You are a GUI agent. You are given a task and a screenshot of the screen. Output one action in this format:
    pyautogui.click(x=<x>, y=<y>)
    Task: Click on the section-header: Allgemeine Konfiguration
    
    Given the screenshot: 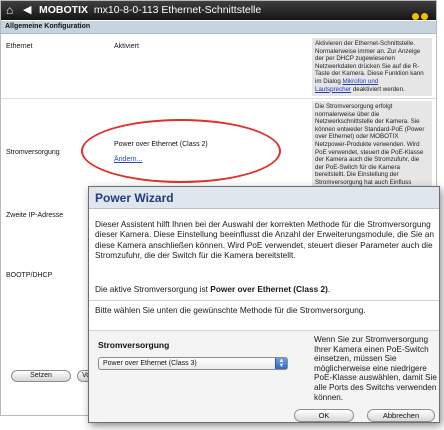 What is the action you would take?
    pyautogui.click(x=218, y=27)
    